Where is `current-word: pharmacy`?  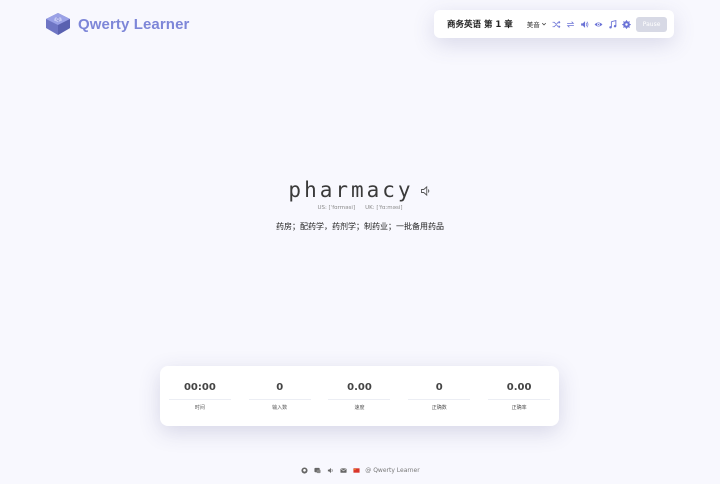
current-word: pharmacy is located at coordinates (351, 190).